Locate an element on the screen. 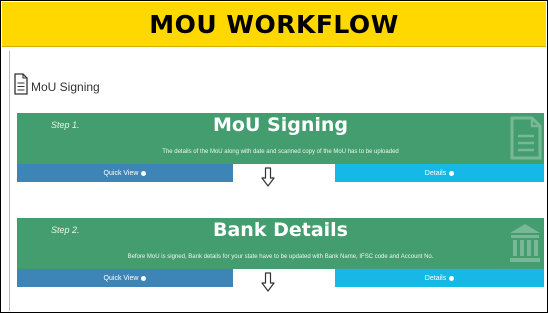  step-title: Bank Details is located at coordinates (280, 230).